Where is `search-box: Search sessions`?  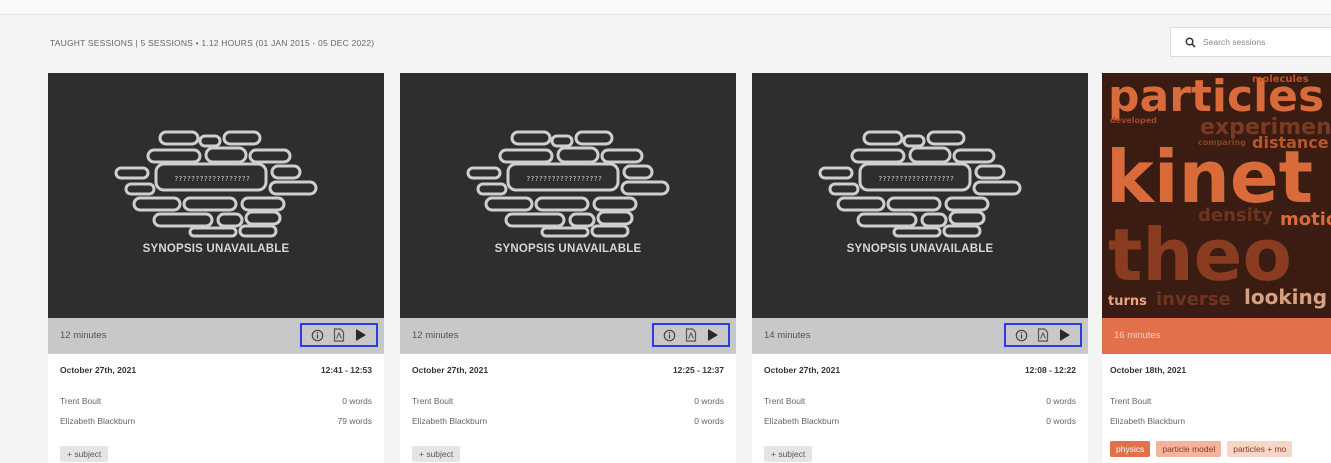
search-box: Search sessions is located at coordinates (1250, 42).